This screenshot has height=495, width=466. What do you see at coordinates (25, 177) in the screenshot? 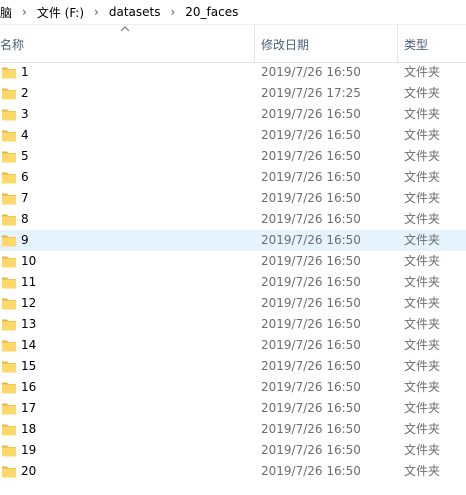
I see `file-name: 6` at bounding box center [25, 177].